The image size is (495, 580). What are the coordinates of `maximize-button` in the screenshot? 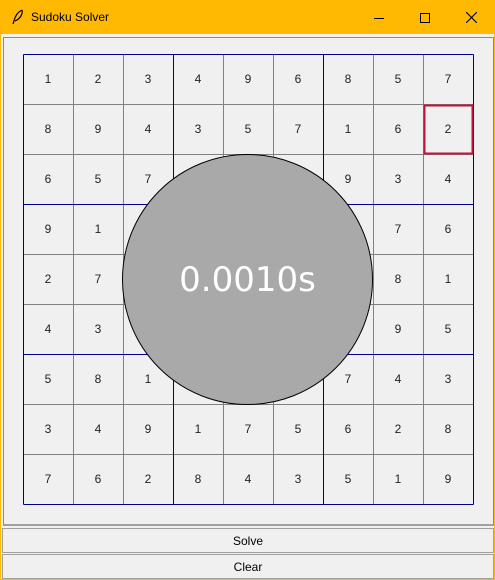 It's located at (425, 17).